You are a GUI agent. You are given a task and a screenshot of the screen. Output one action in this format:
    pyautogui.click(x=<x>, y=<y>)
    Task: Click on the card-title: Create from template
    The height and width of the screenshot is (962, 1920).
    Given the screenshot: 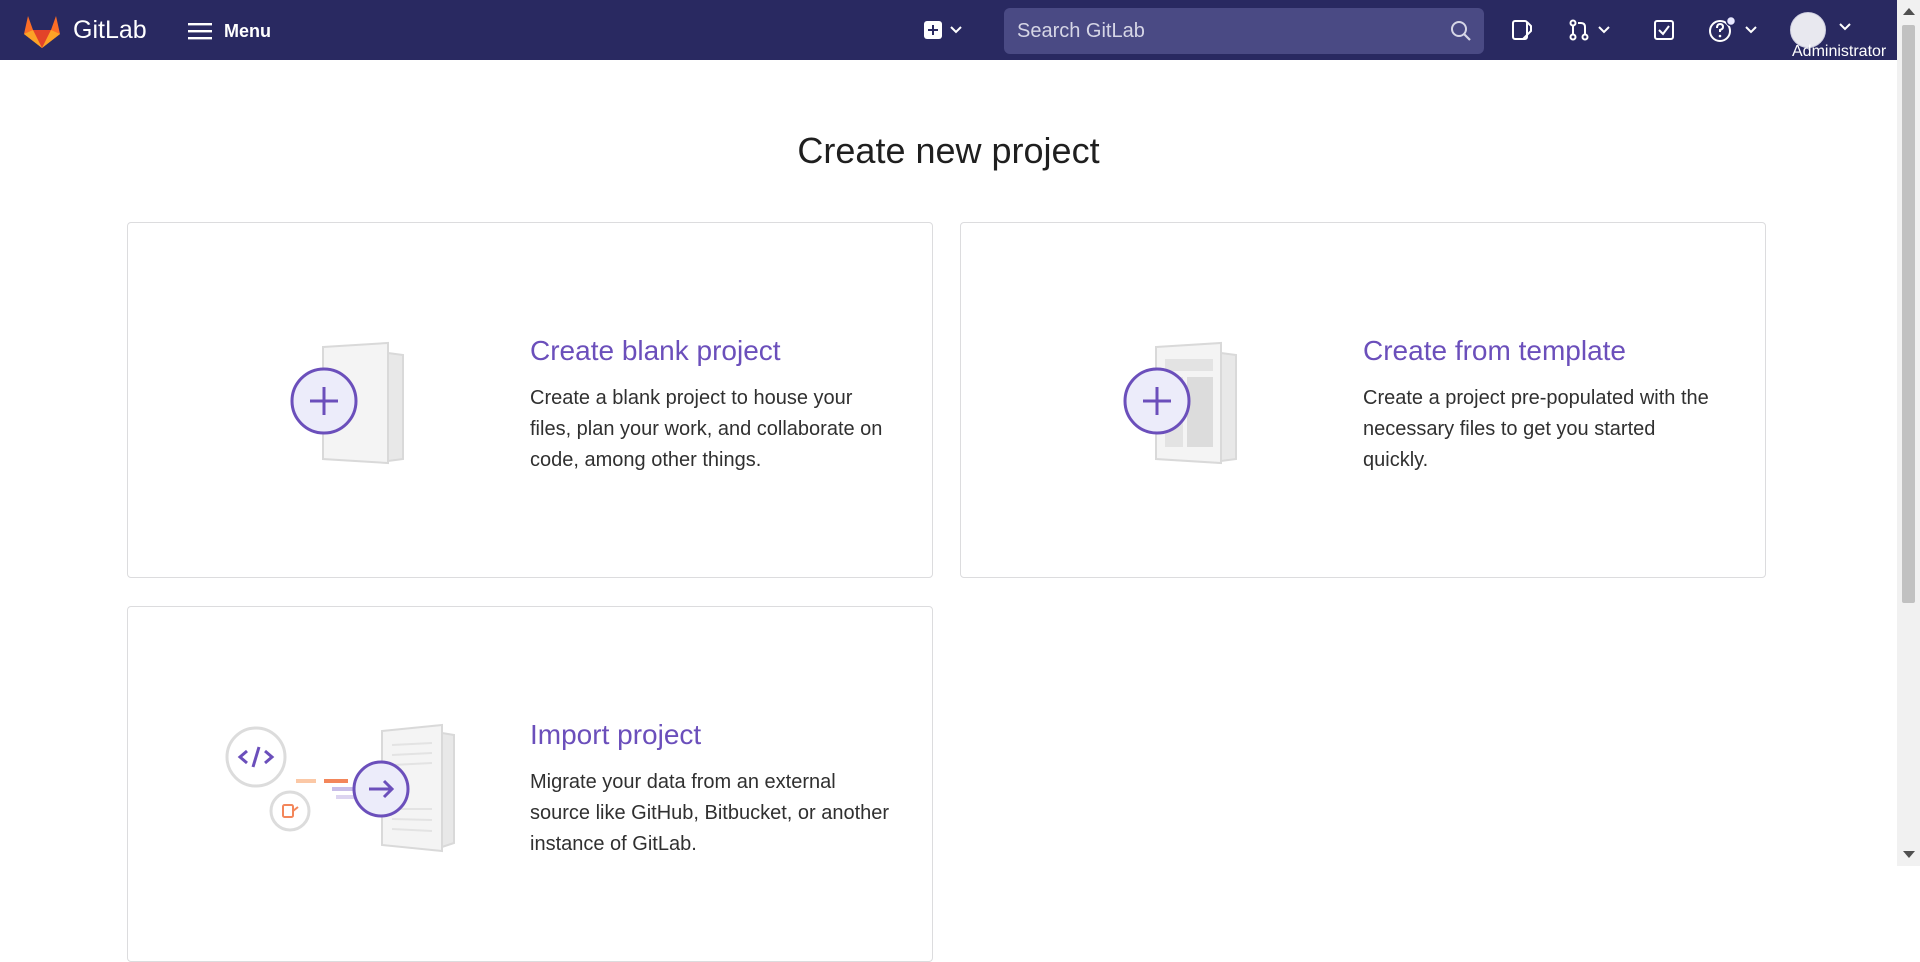 What is the action you would take?
    pyautogui.click(x=1494, y=351)
    